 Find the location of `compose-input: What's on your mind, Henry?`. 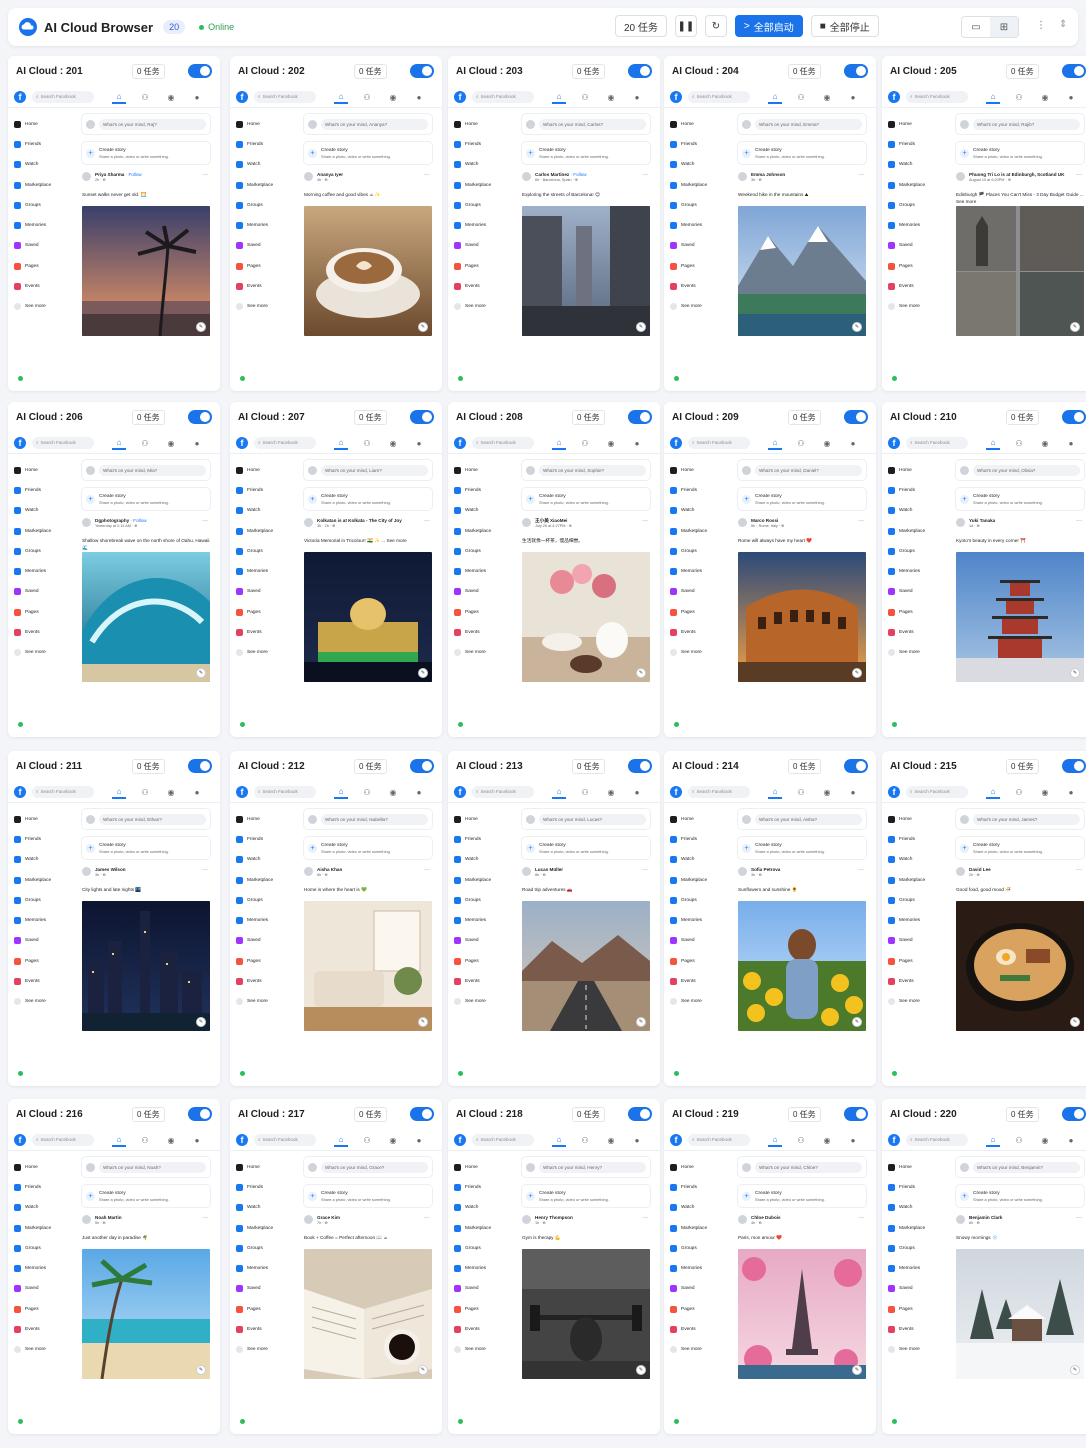

compose-input: What's on your mind, Henry? is located at coordinates (592, 1167).